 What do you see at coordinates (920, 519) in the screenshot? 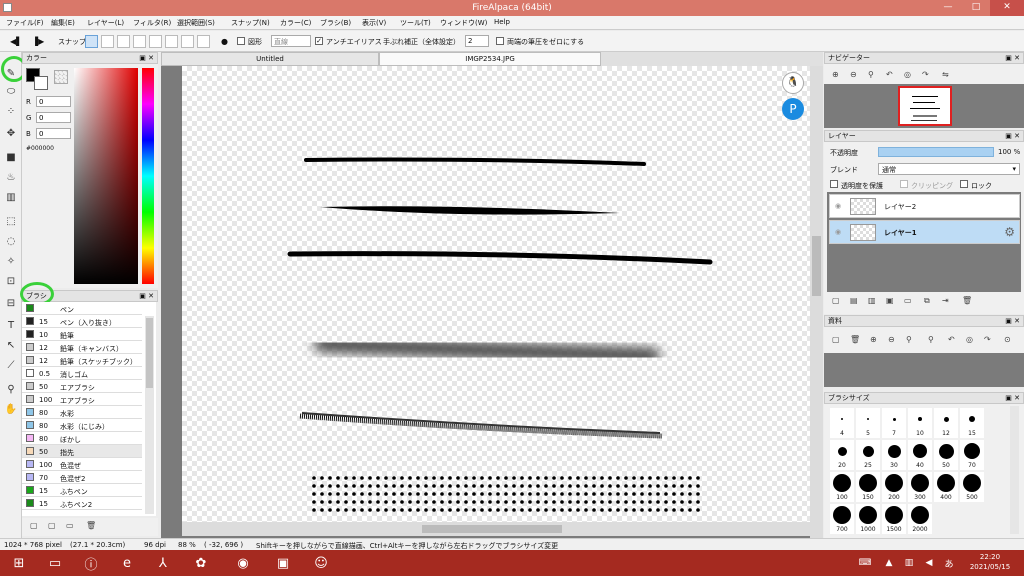
I see `brush-size-cell: 2000` at bounding box center [920, 519].